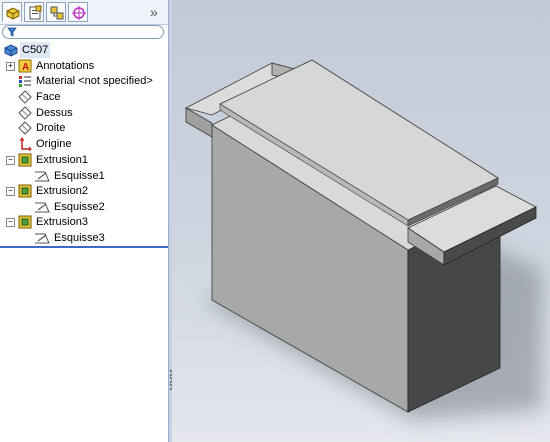  I want to click on tree-item-extrusion1: − Extrusion1, so click(85, 160).